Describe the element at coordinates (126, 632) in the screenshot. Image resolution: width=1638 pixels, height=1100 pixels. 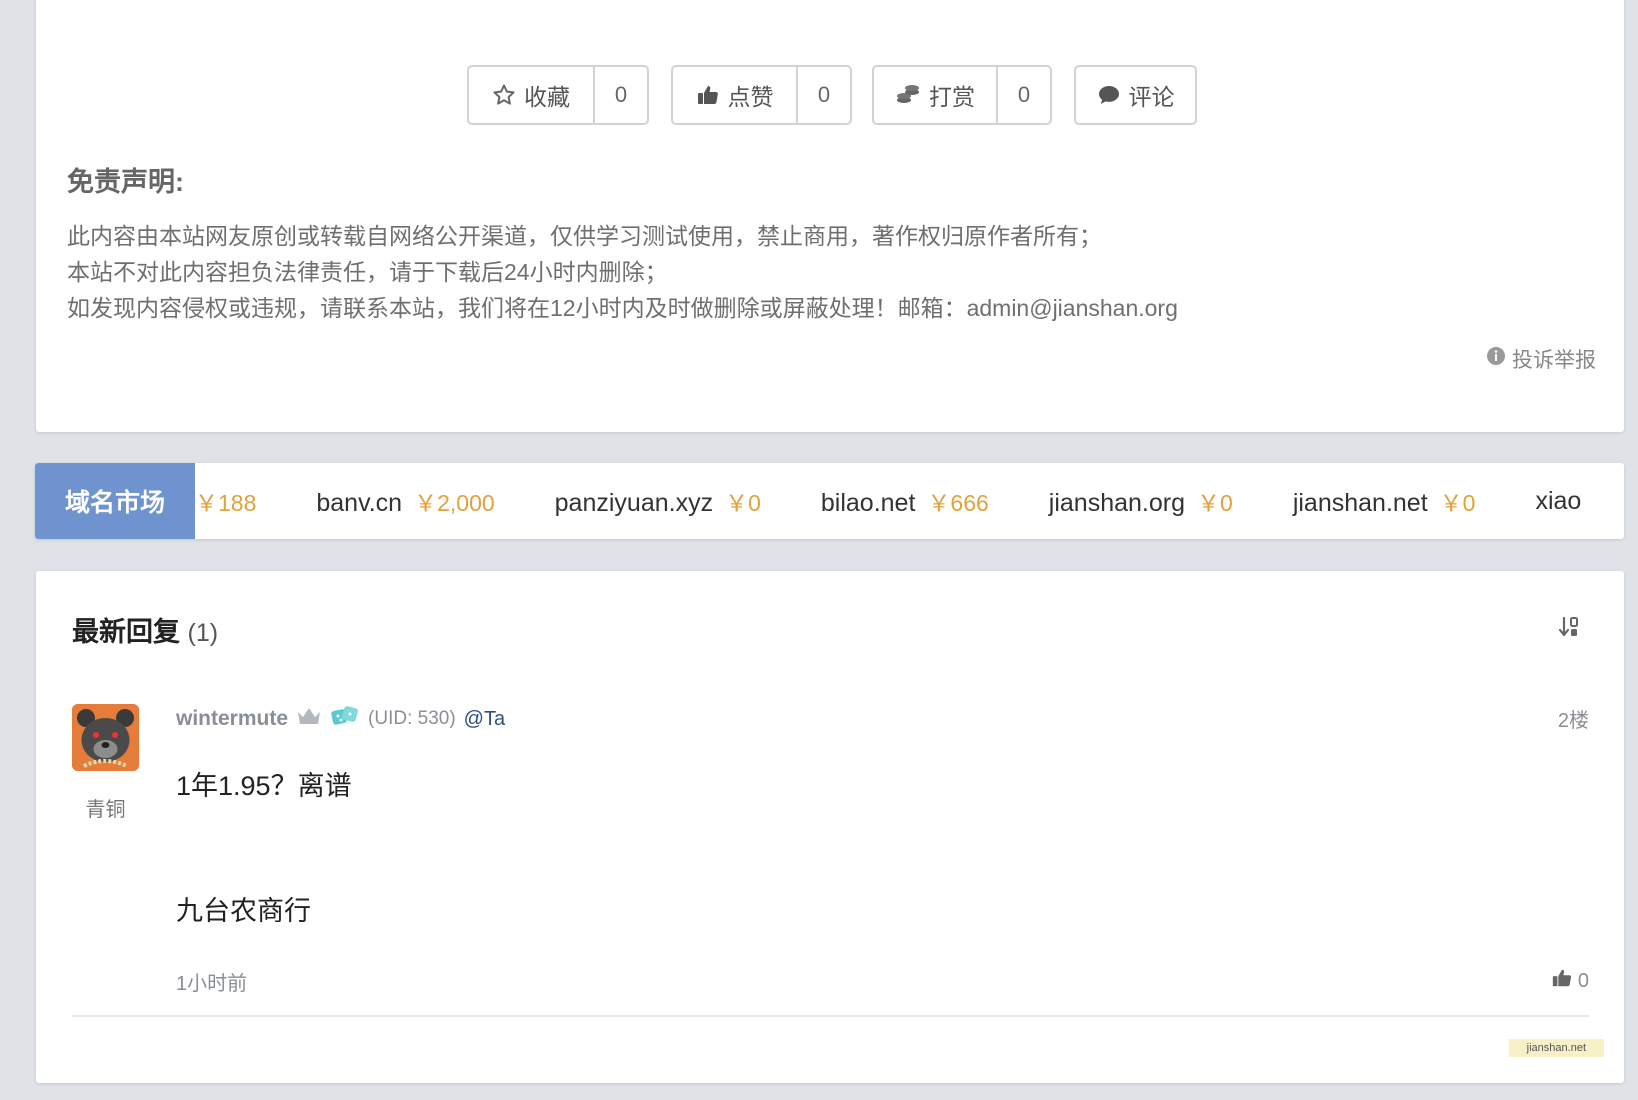
I see `replies-title-text: 最新回复` at that location.